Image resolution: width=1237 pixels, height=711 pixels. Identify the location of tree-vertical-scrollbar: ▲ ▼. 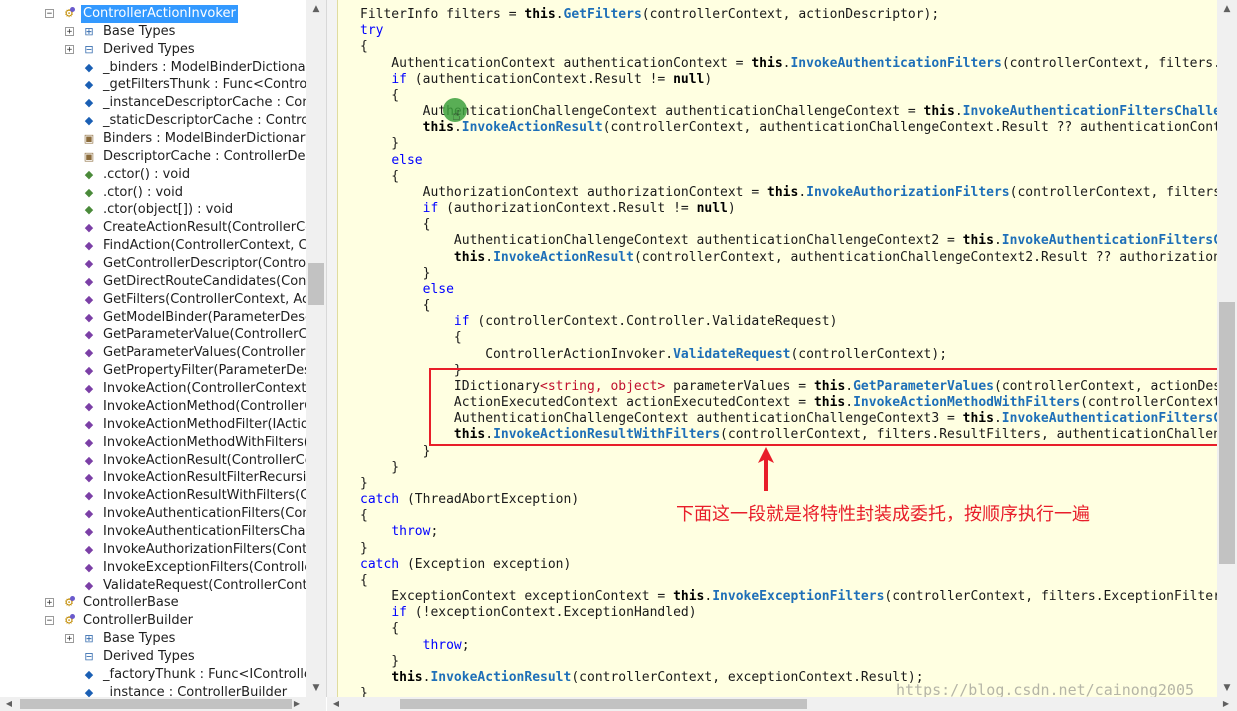
(316, 348).